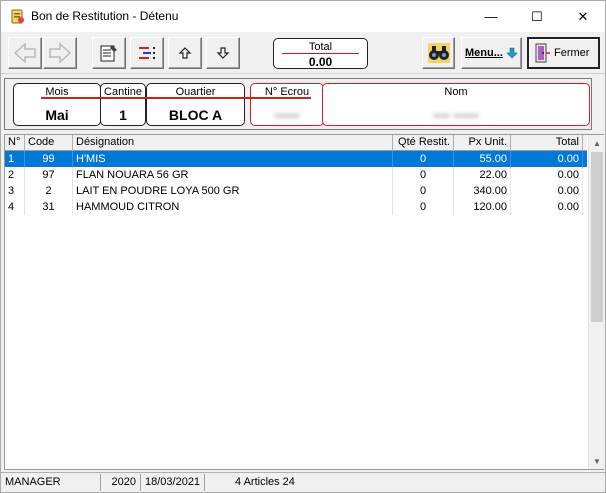  I want to click on column-header-px: Px Unit., so click(482, 143).